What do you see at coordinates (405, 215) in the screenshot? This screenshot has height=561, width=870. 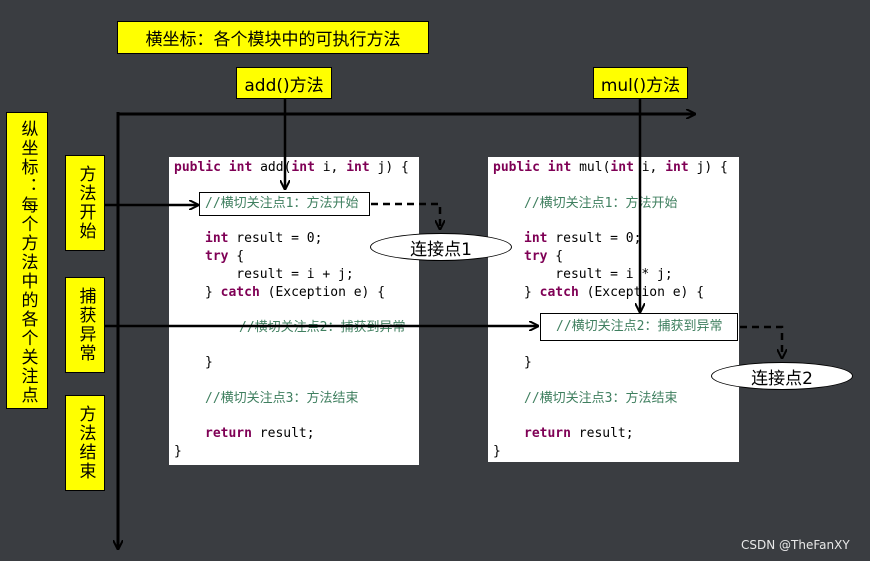 I see `join-point-1-connector` at bounding box center [405, 215].